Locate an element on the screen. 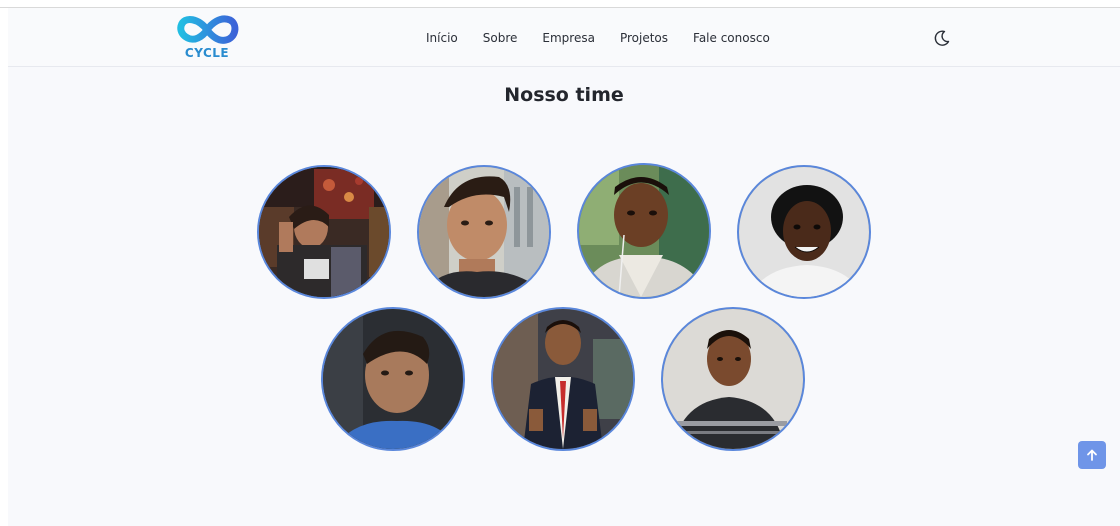  cycle-logo: CYCLE is located at coordinates (207, 37).